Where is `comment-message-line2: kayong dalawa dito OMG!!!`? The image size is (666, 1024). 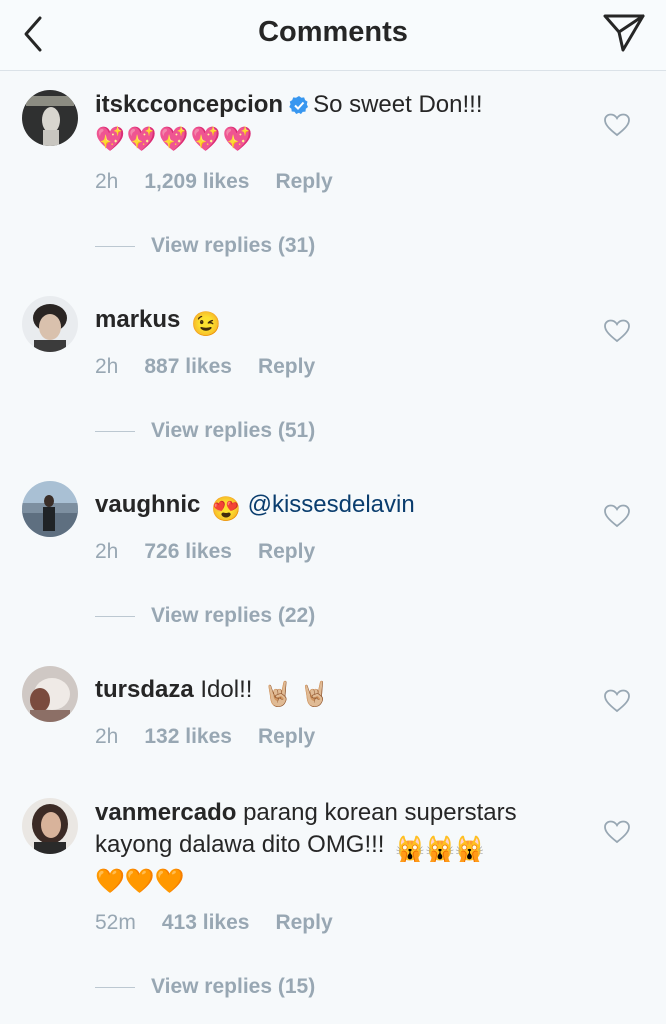 comment-message-line2: kayong dalawa dito OMG!!! is located at coordinates (240, 844).